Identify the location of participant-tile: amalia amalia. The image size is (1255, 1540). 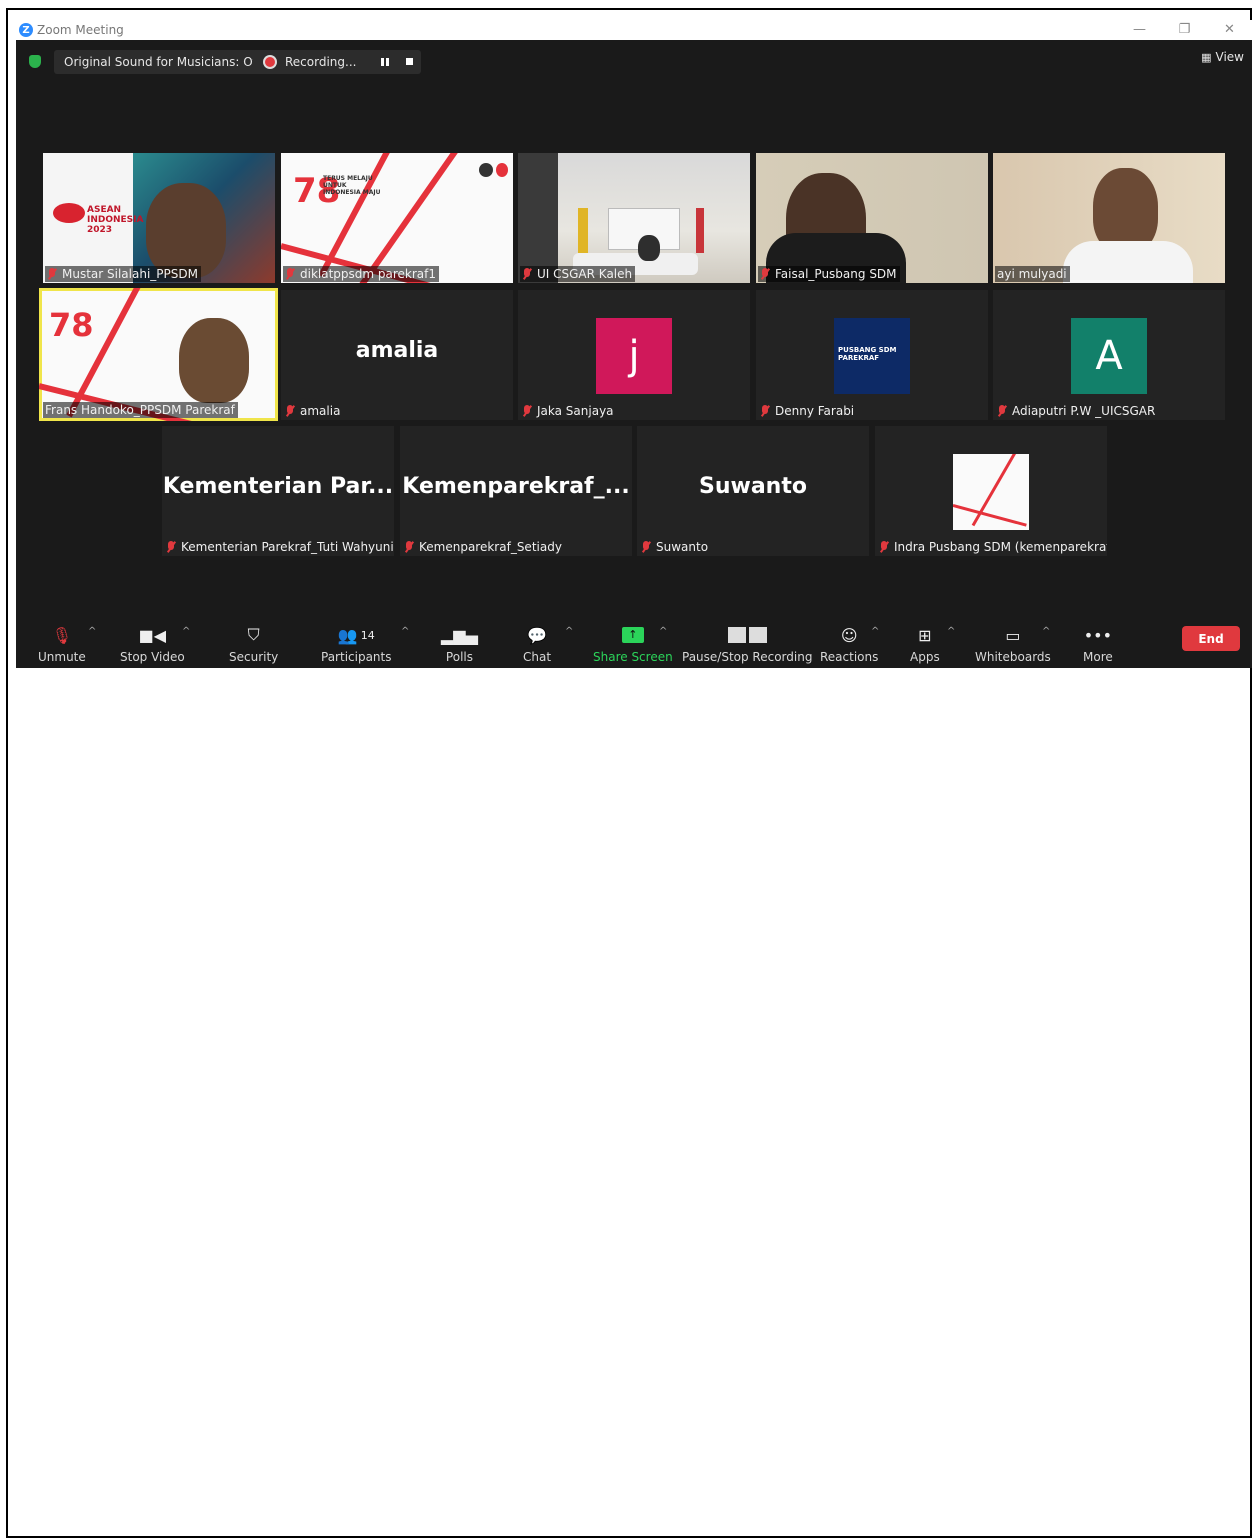
(397, 355).